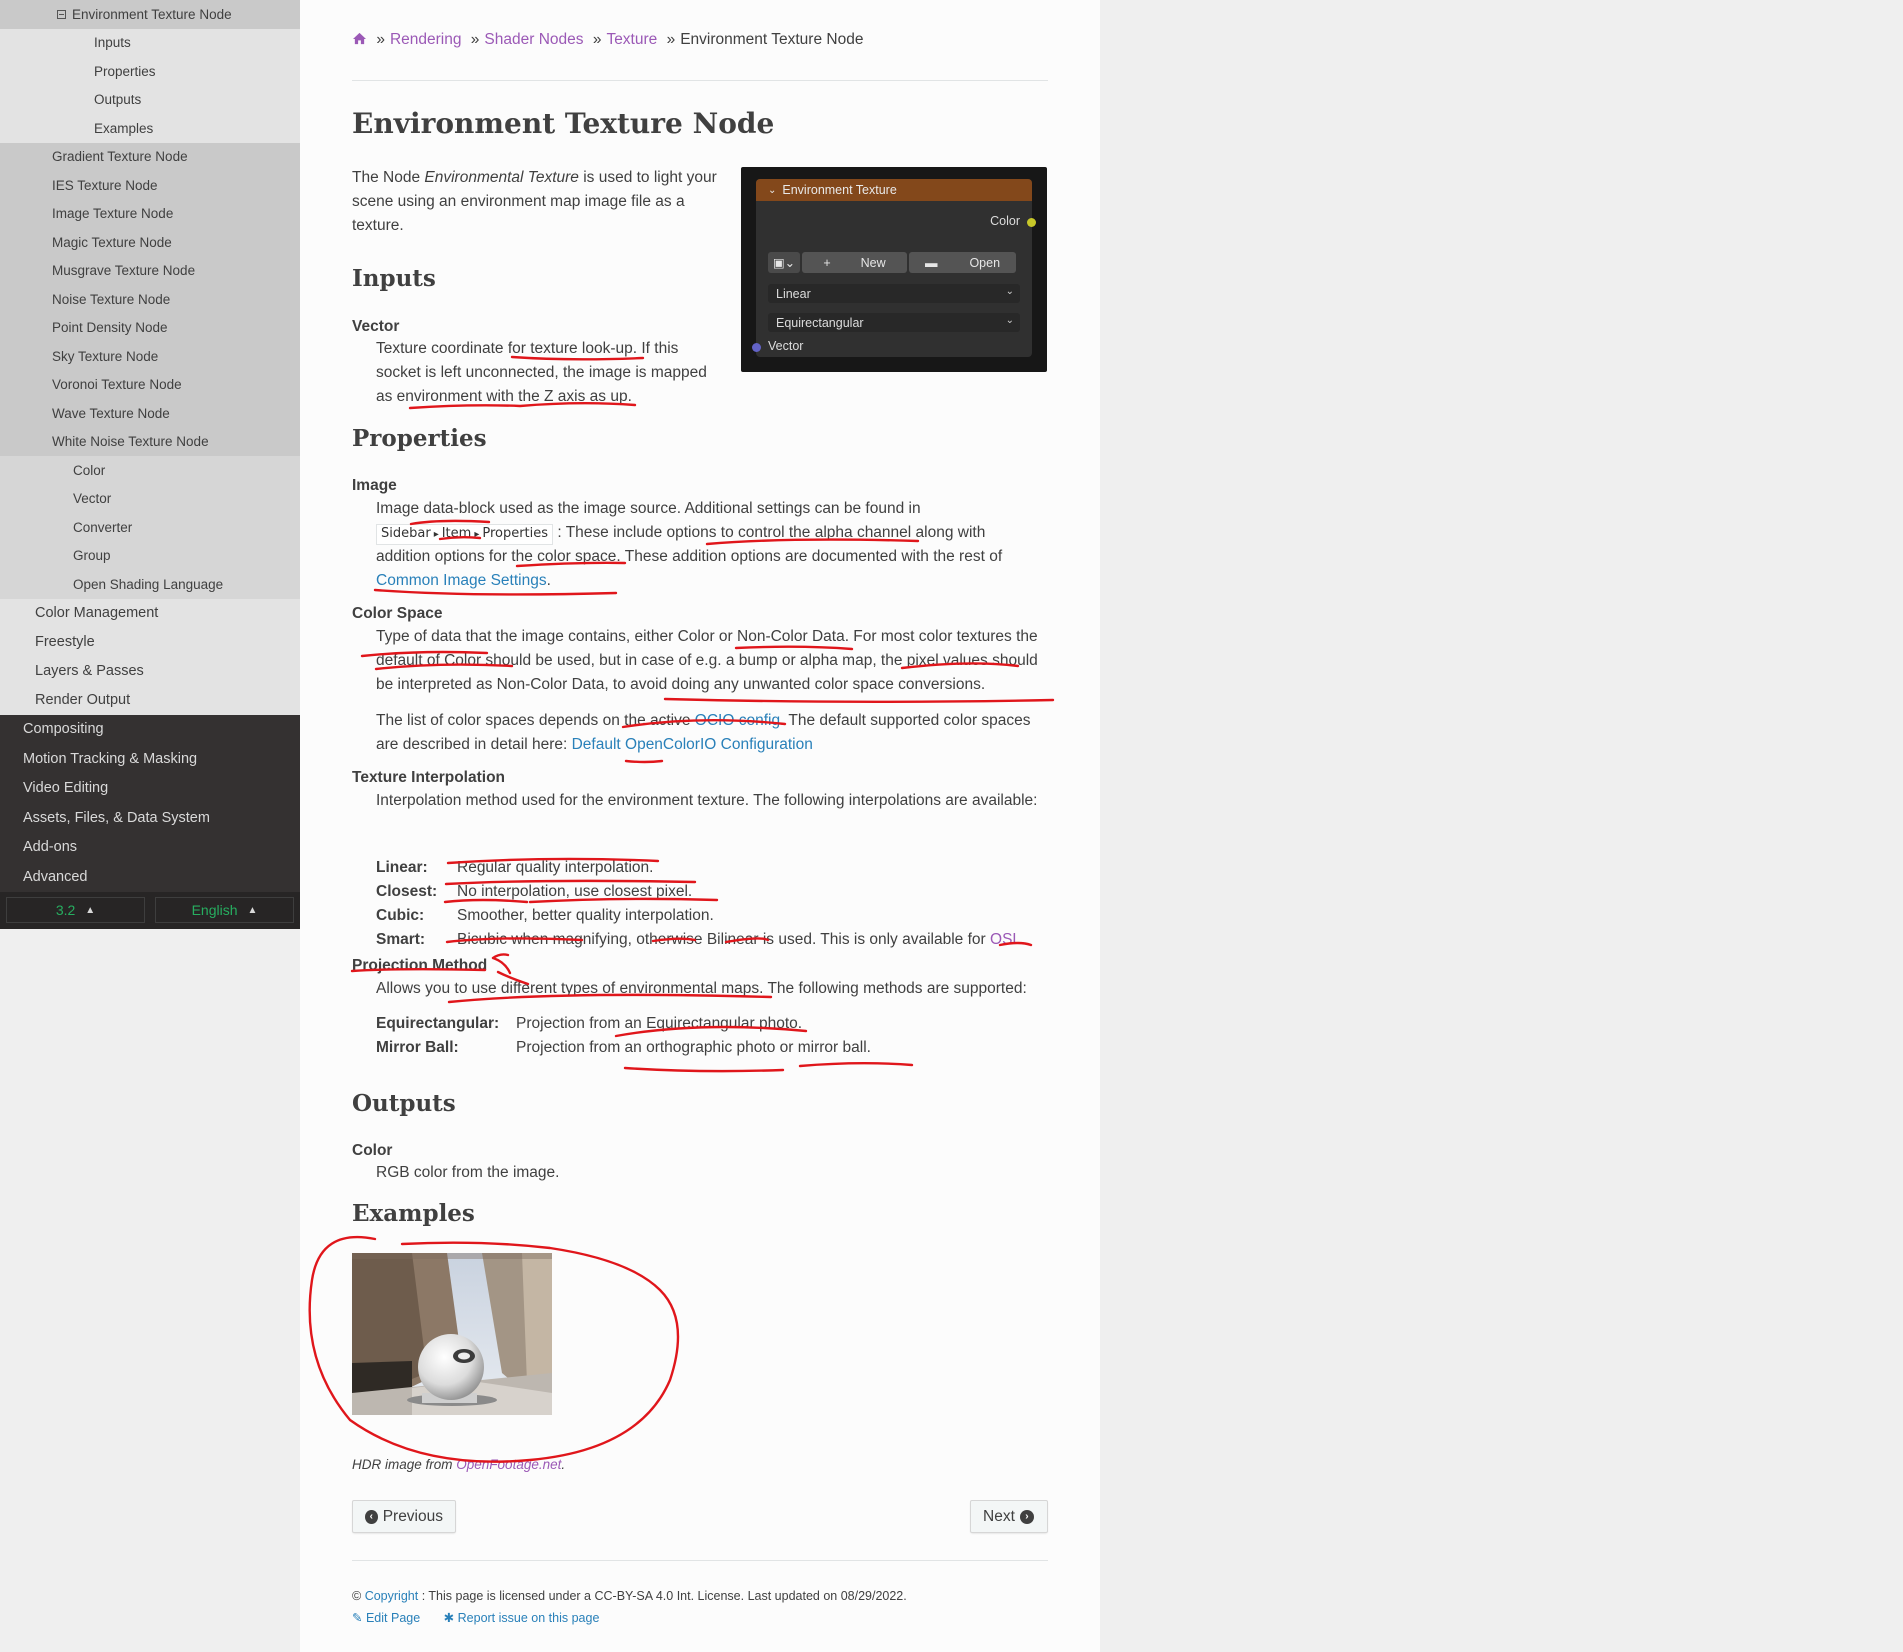 This screenshot has width=1903, height=1652. Describe the element at coordinates (117, 385) in the screenshot. I see `sidebar-item-label: Voronoi Texture Node` at that location.